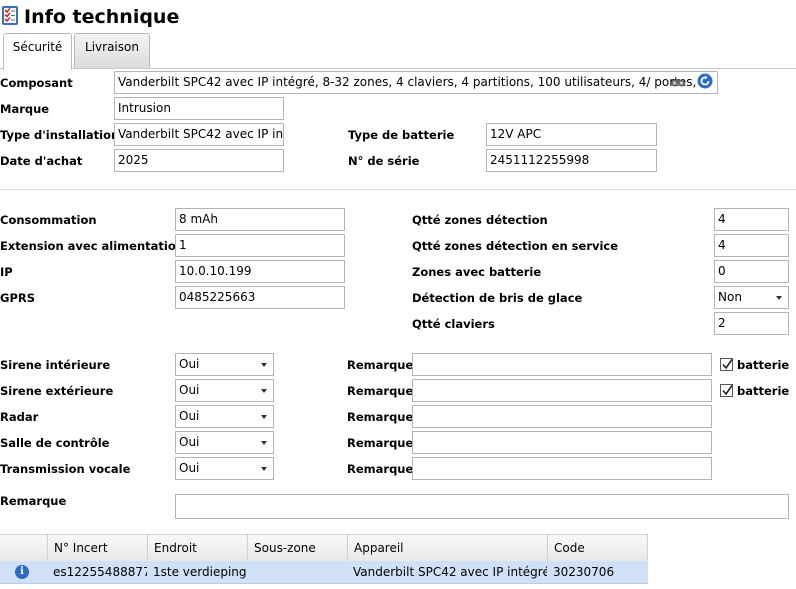 The height and width of the screenshot is (589, 796). Describe the element at coordinates (6, 272) in the screenshot. I see `ip-label: IP` at that location.